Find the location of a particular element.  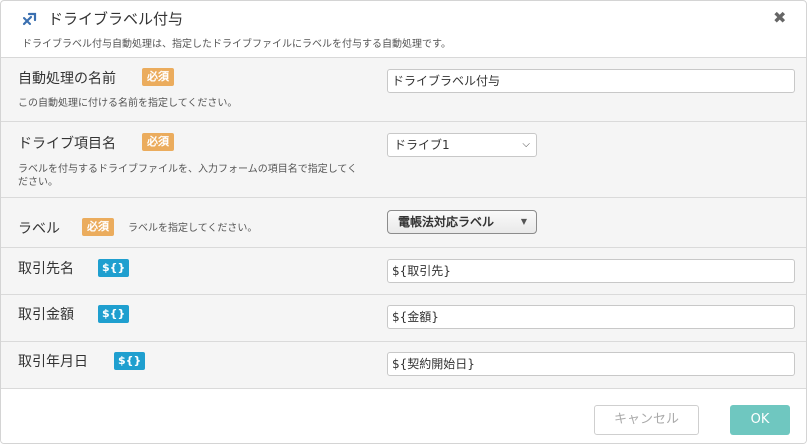

dialog-title: ドライブラベル付与 is located at coordinates (116, 19).